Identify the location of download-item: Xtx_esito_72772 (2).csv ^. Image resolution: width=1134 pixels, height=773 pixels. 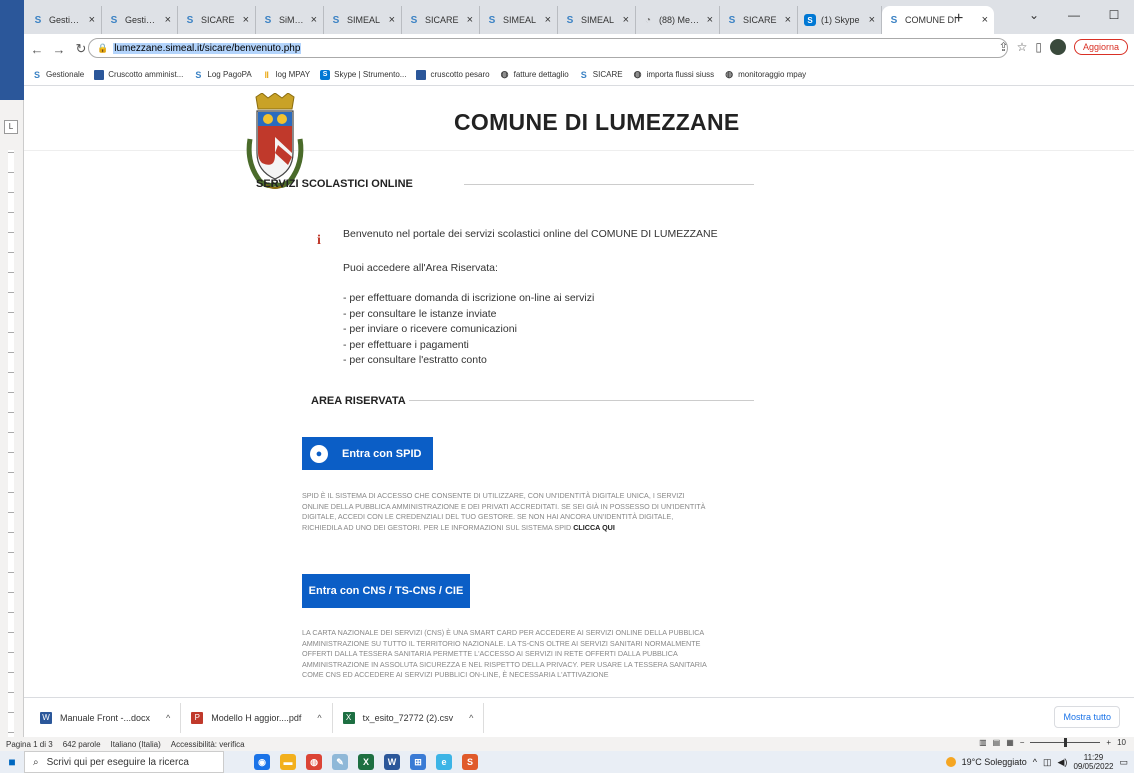
(409, 717).